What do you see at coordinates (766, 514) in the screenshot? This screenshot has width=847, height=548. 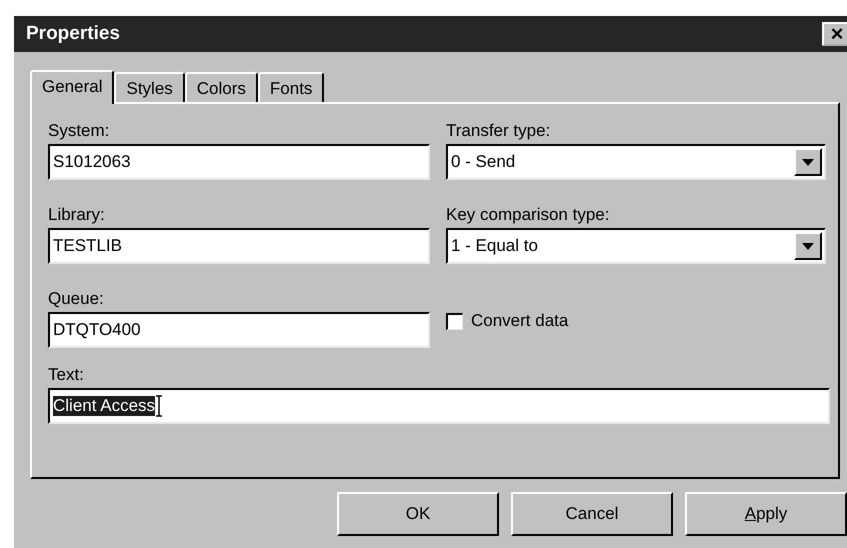 I see `dialog-button: Apply` at bounding box center [766, 514].